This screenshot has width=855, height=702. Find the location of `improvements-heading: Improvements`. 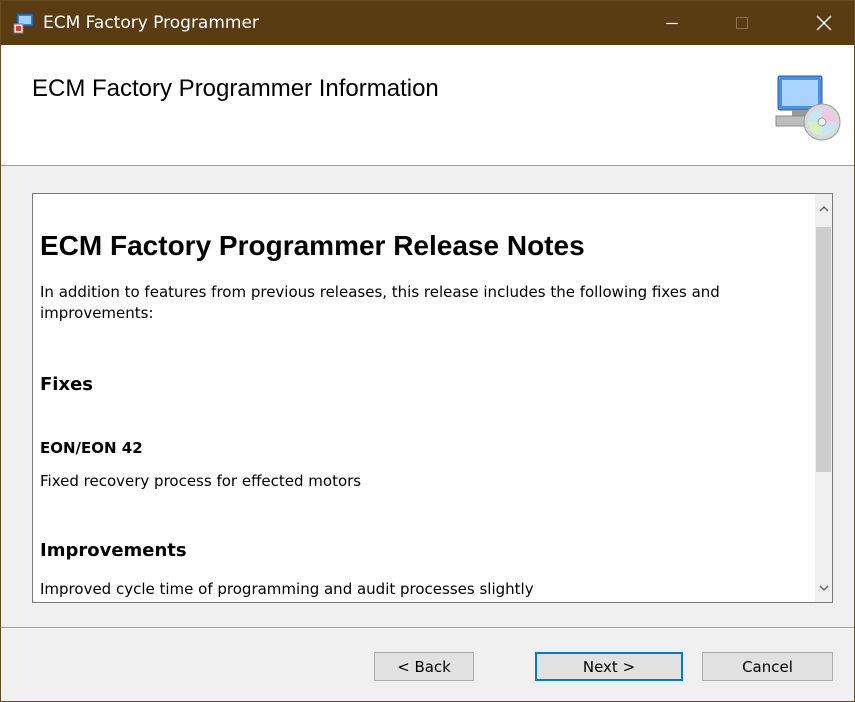

improvements-heading: Improvements is located at coordinates (113, 550).